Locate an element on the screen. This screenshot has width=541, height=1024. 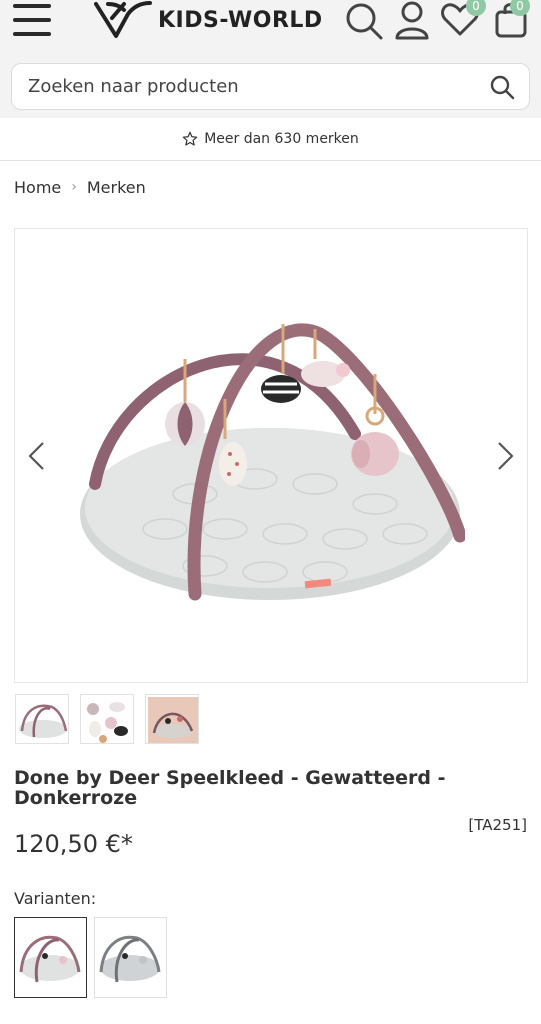
wishlist-count-badge: 0 is located at coordinates (476, 8).